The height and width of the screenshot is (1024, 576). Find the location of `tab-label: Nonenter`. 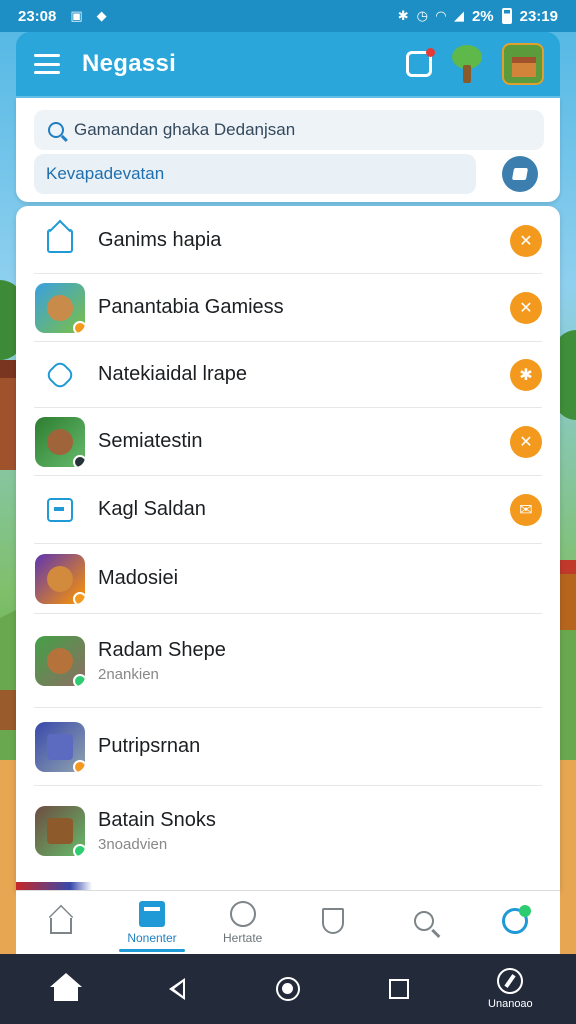

tab-label: Nonenter is located at coordinates (152, 937).